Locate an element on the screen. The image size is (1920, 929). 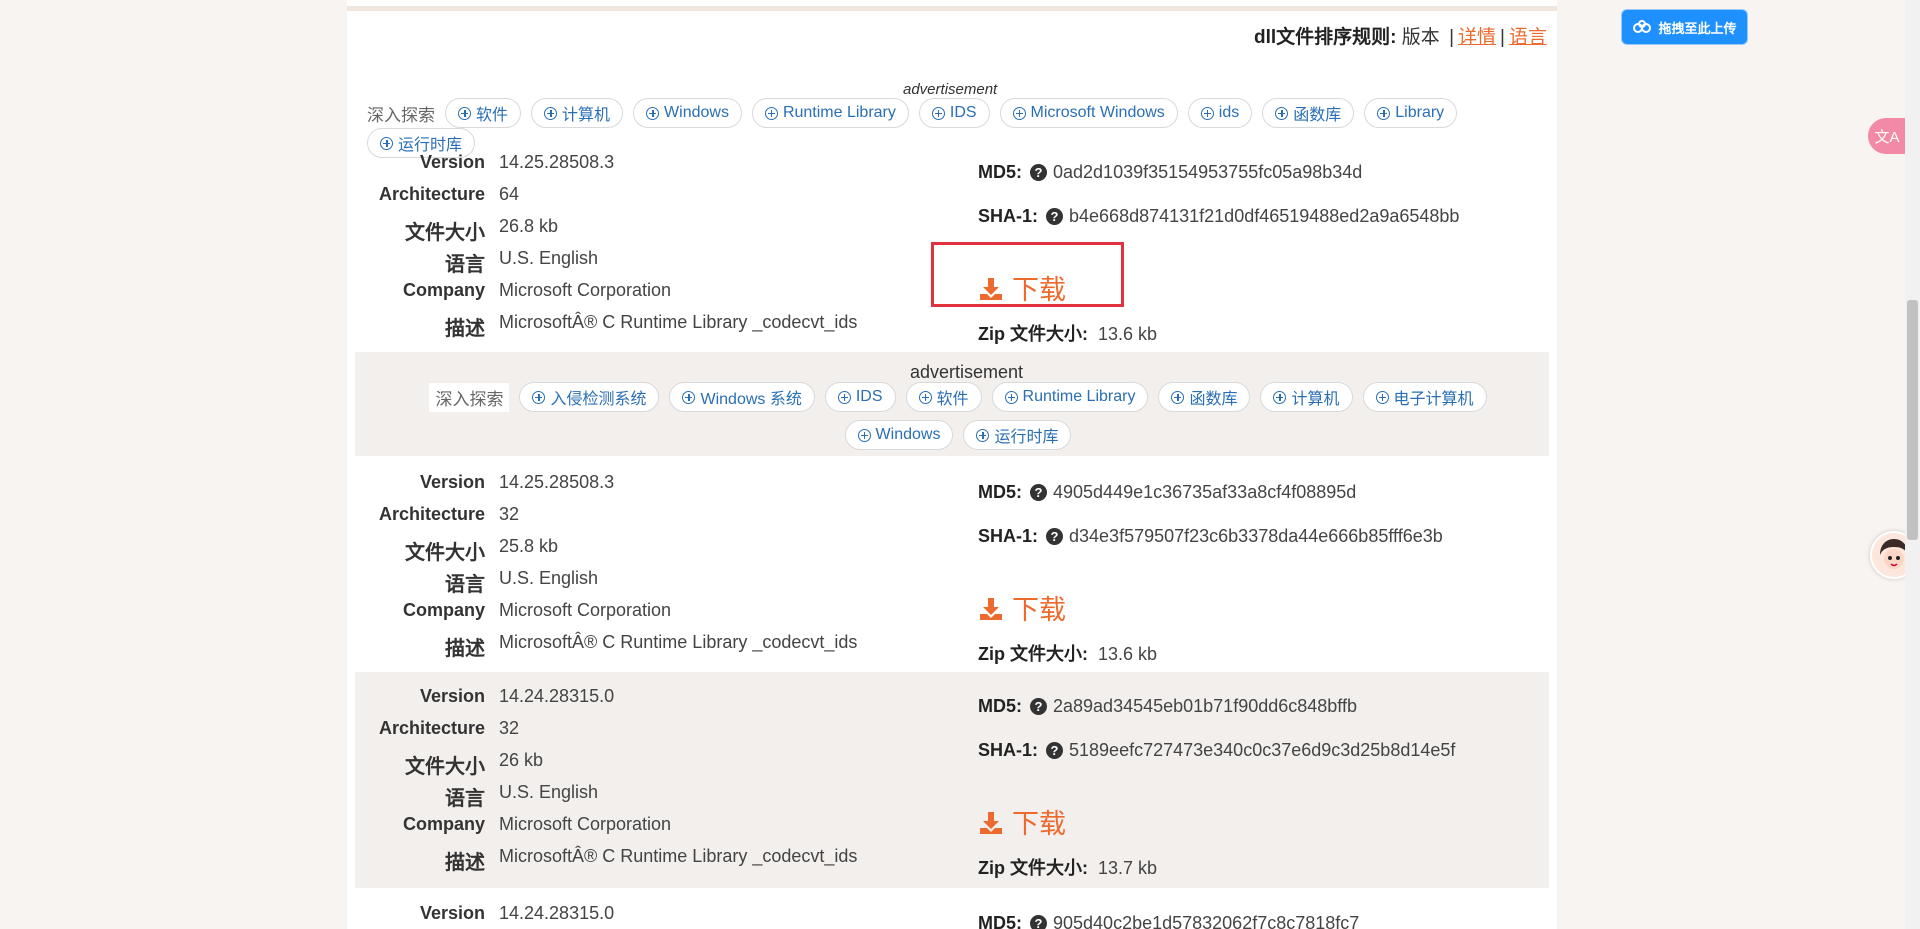
sha1-value: 5189eefc727473e340c0c37e6d9c3d25b8d14e5f is located at coordinates (1262, 750).